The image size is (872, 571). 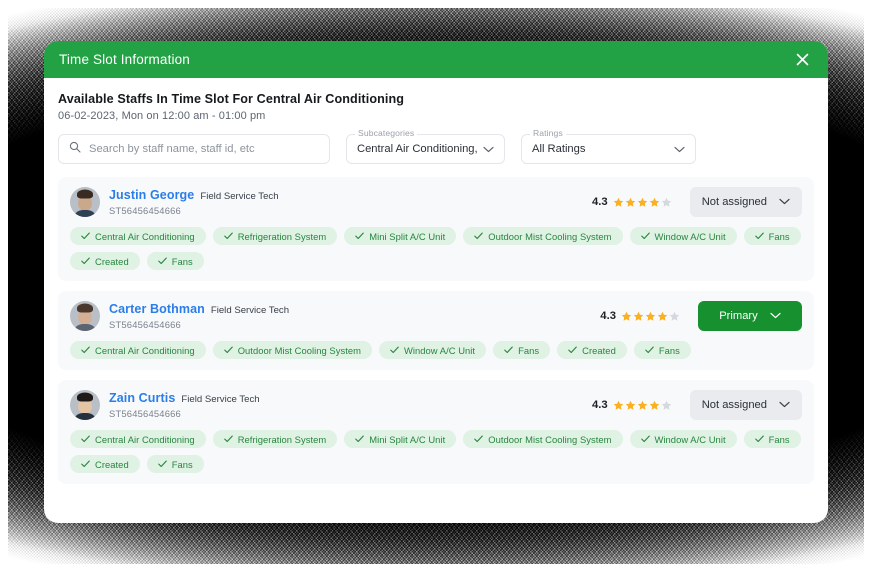 I want to click on time-slot-subtitle: 06-02-2023, Mon on 12:00 am - 01:00 pm, so click(x=162, y=116).